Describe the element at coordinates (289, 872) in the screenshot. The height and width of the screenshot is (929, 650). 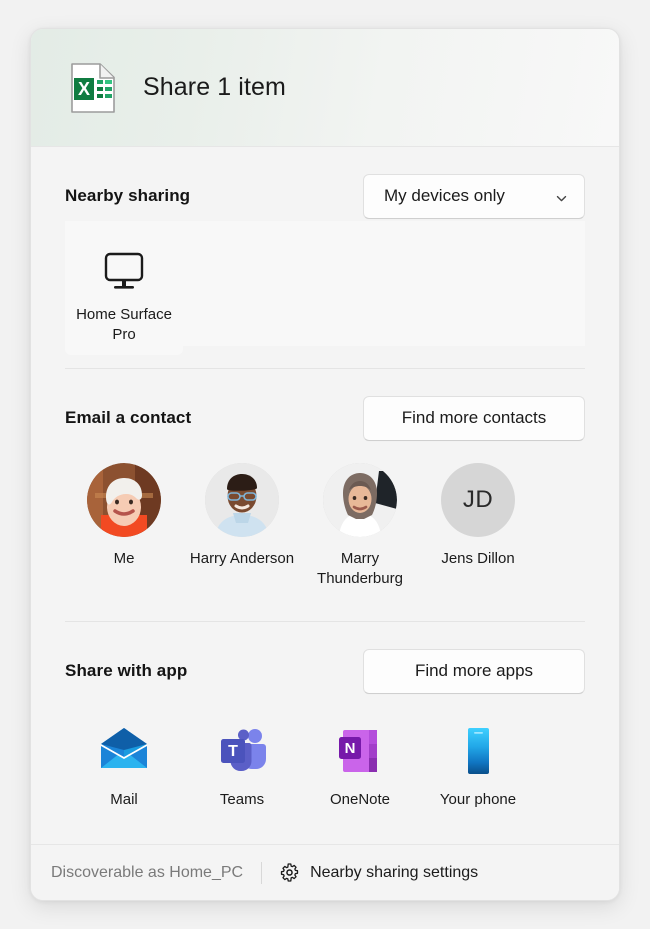
I see `gear-icon` at that location.